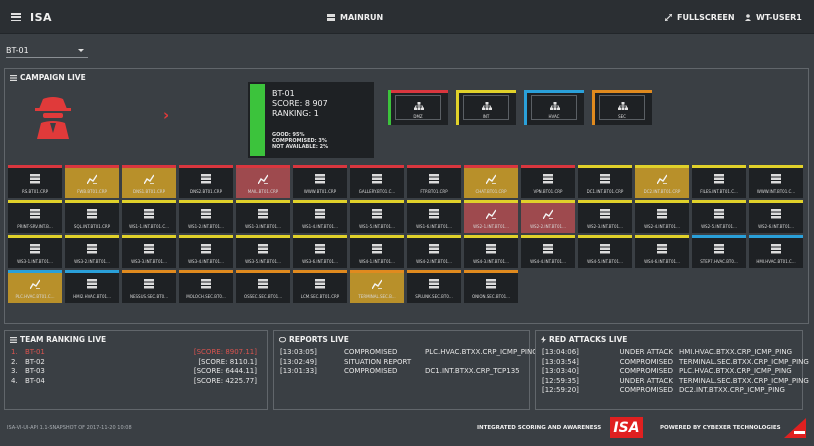  I want to click on zone-inner: INT, so click(486, 107).